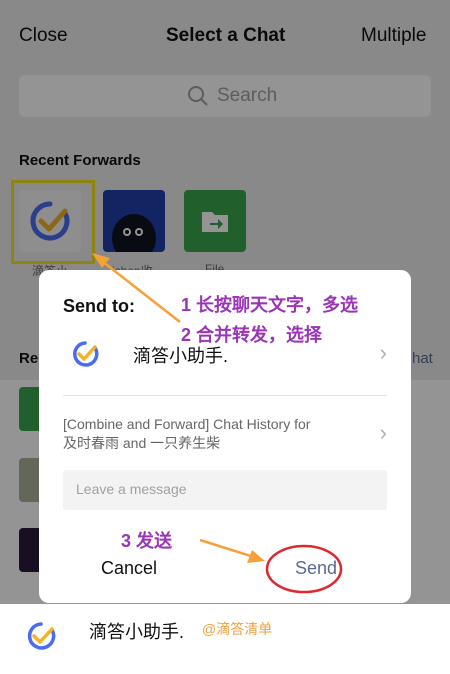 The height and width of the screenshot is (674, 450). I want to click on chat-row: 滴答小助手. @滴答清单, so click(225, 639).